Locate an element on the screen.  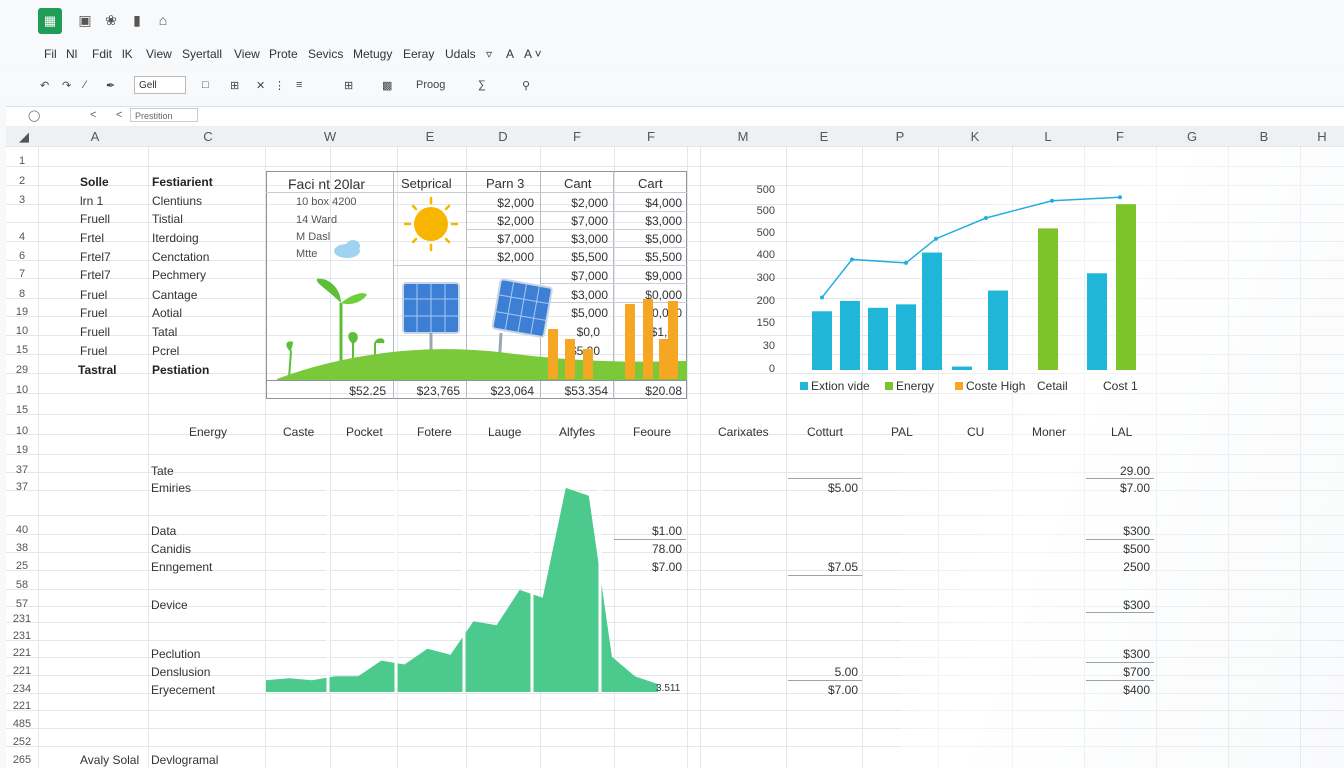
cell-c-lower: Canidis is located at coordinates (171, 549).